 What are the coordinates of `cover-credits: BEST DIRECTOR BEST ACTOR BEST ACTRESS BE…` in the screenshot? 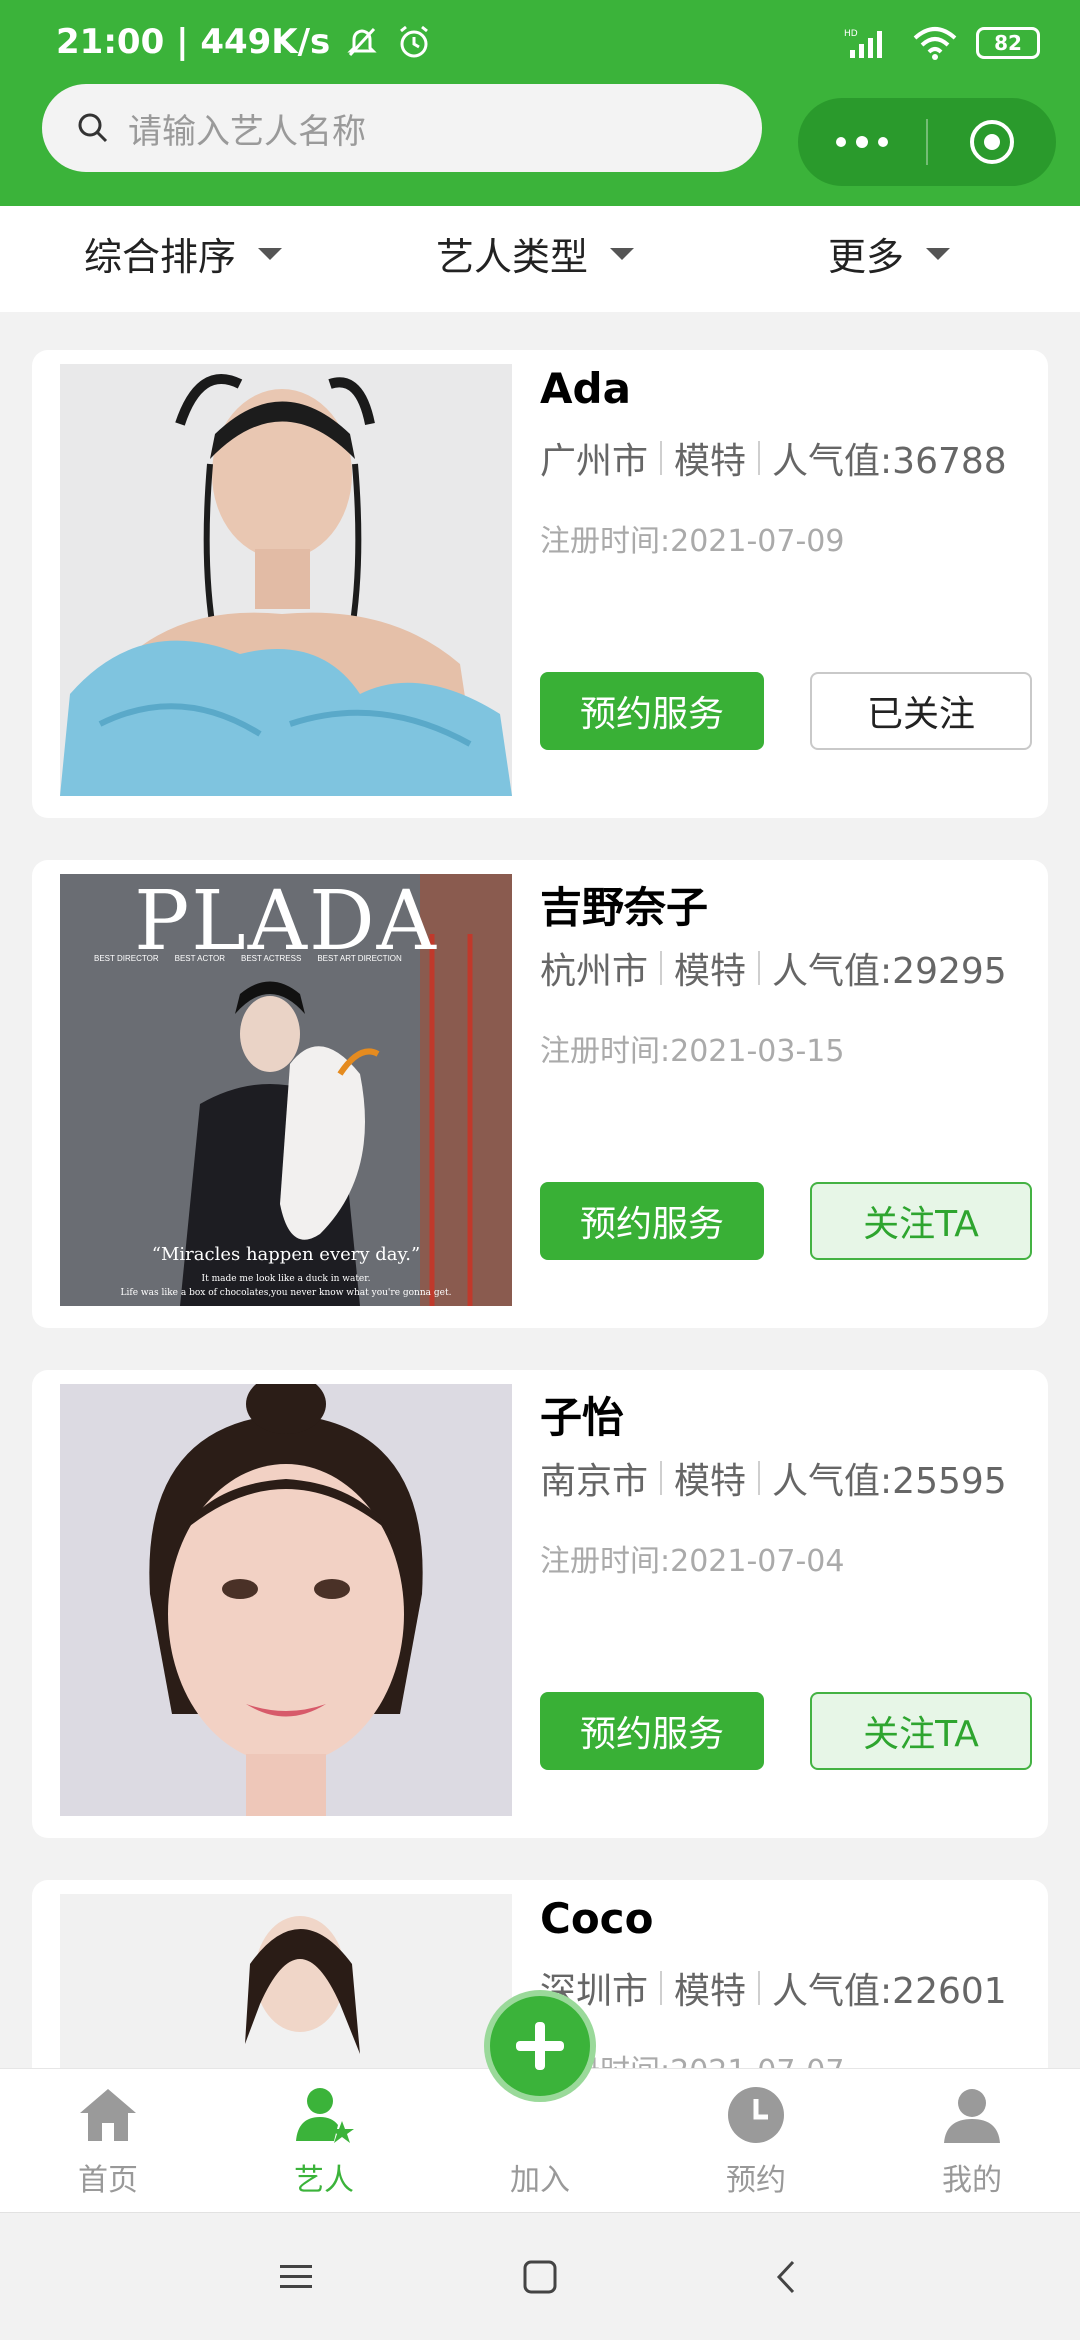 It's located at (248, 958).